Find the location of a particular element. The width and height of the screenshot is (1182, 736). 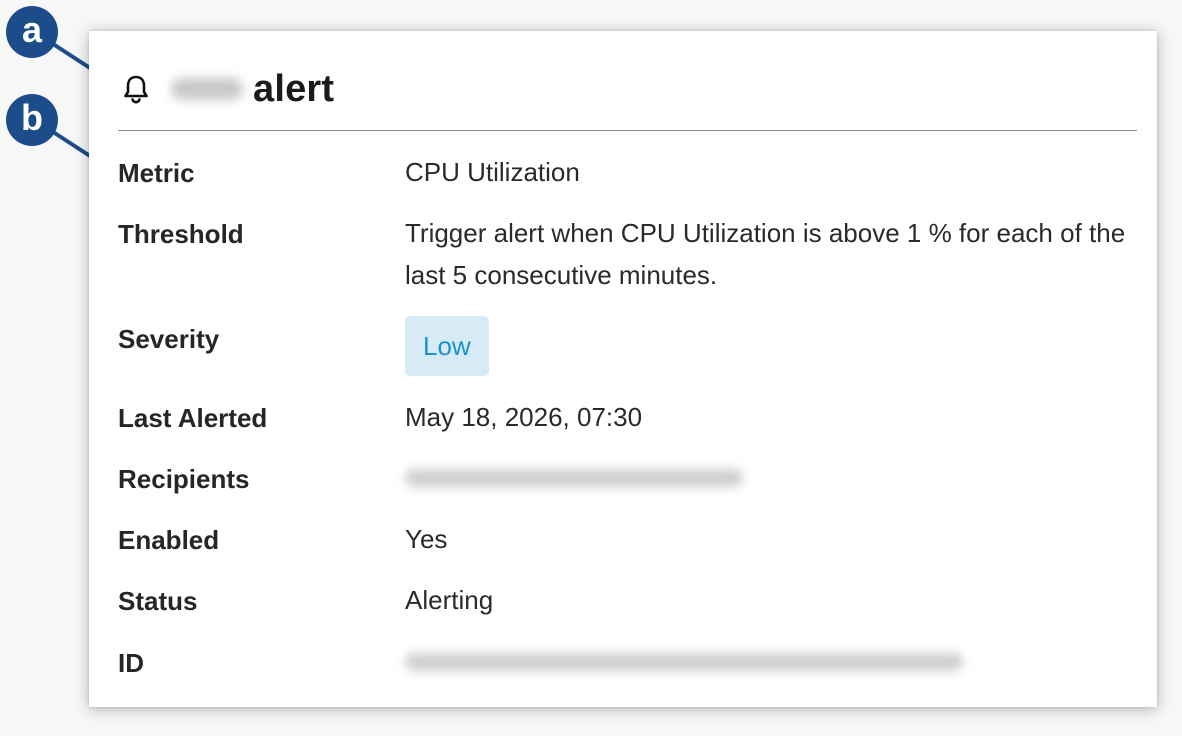

id-label: ID is located at coordinates (131, 663).